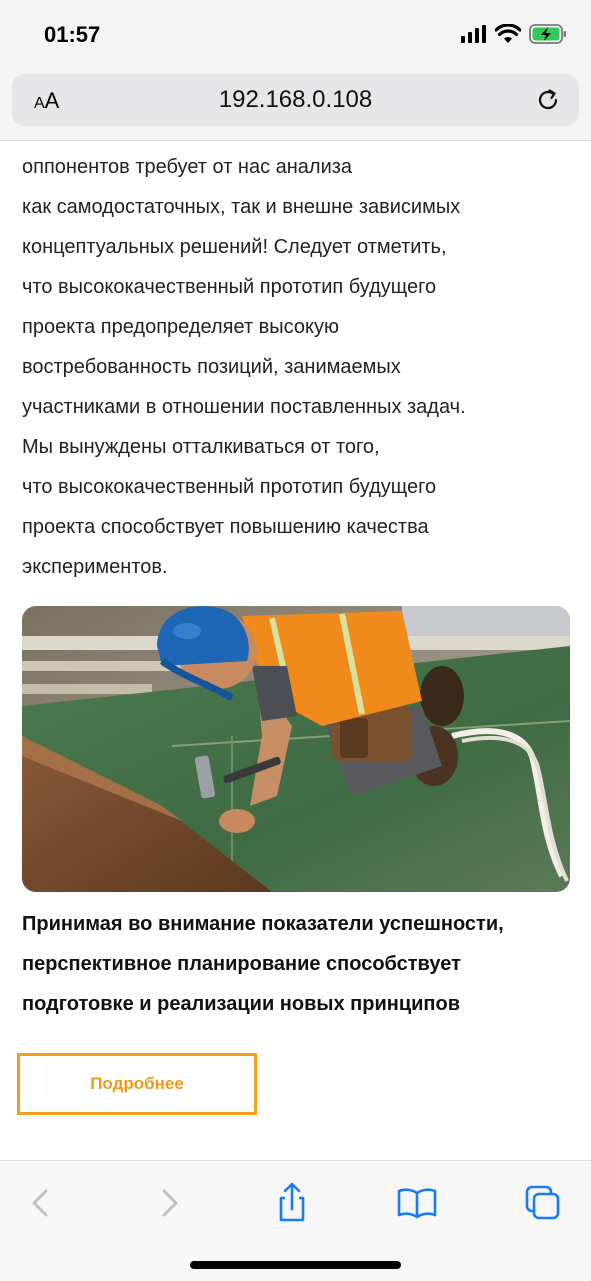 This screenshot has width=591, height=1281. What do you see at coordinates (168, 1203) in the screenshot?
I see `forward-icon` at bounding box center [168, 1203].